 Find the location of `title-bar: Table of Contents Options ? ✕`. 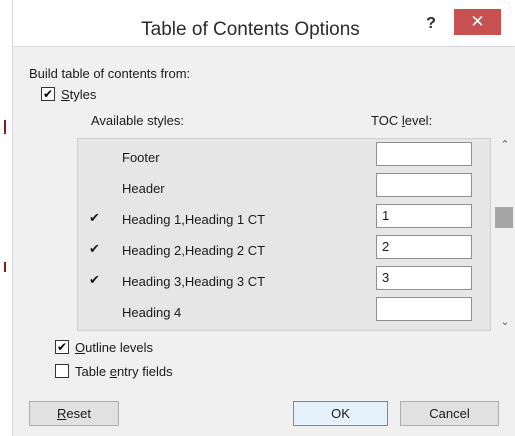

title-bar: Table of Contents Options ? ✕ is located at coordinates (264, 23).